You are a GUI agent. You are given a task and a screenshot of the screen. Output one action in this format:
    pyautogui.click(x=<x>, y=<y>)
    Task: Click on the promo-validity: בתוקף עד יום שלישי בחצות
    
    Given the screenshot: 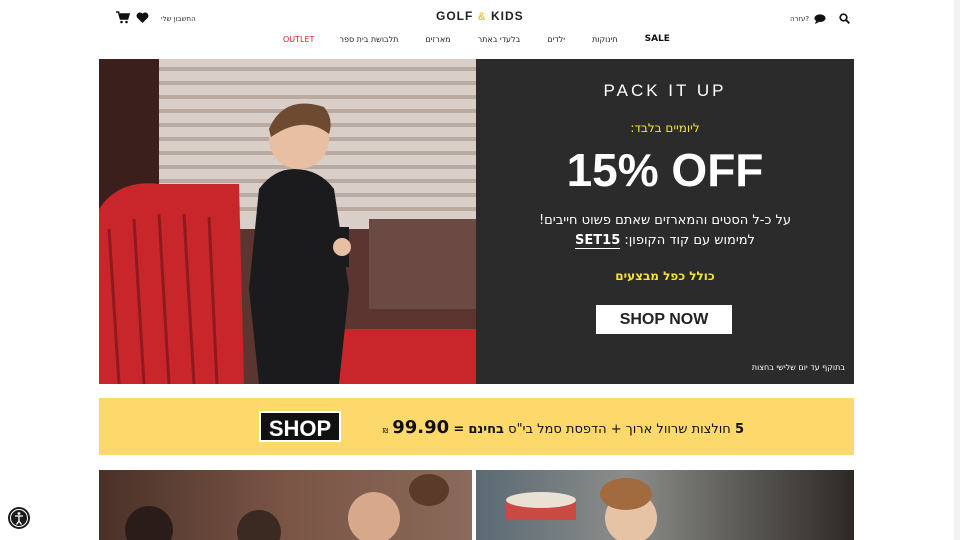 What is the action you would take?
    pyautogui.click(x=798, y=367)
    